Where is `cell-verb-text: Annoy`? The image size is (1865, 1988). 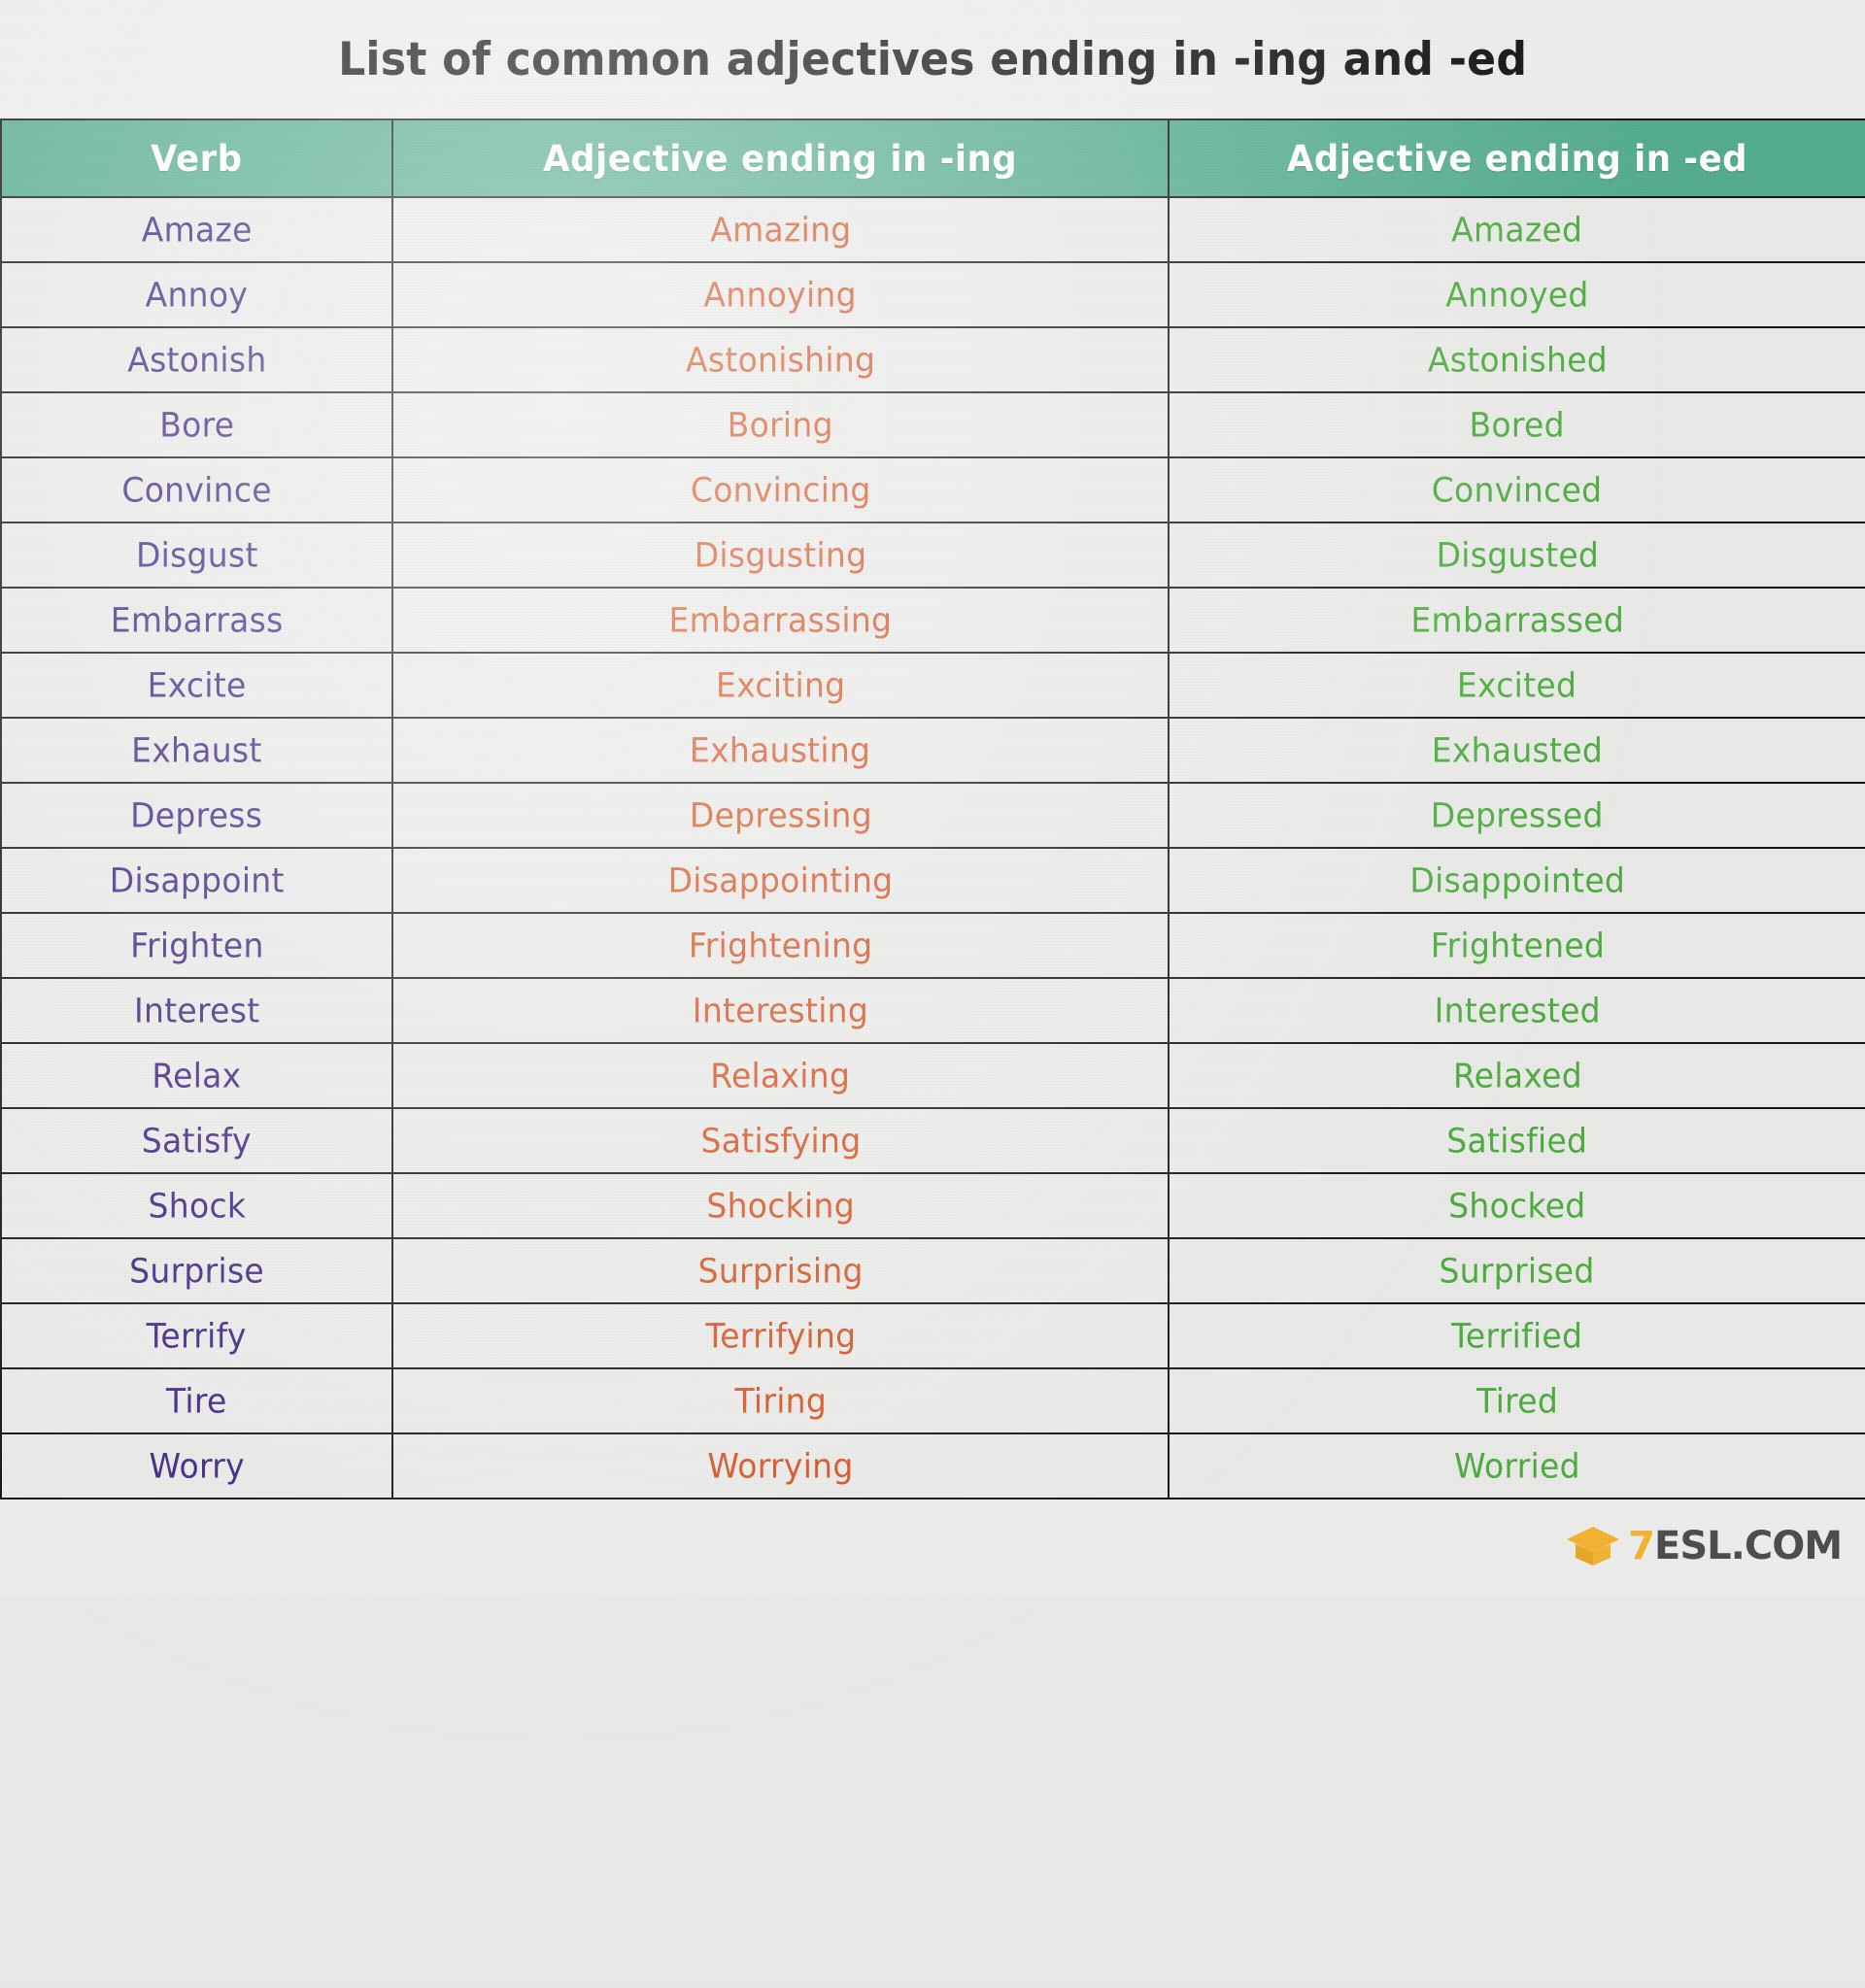 cell-verb-text: Annoy is located at coordinates (197, 295).